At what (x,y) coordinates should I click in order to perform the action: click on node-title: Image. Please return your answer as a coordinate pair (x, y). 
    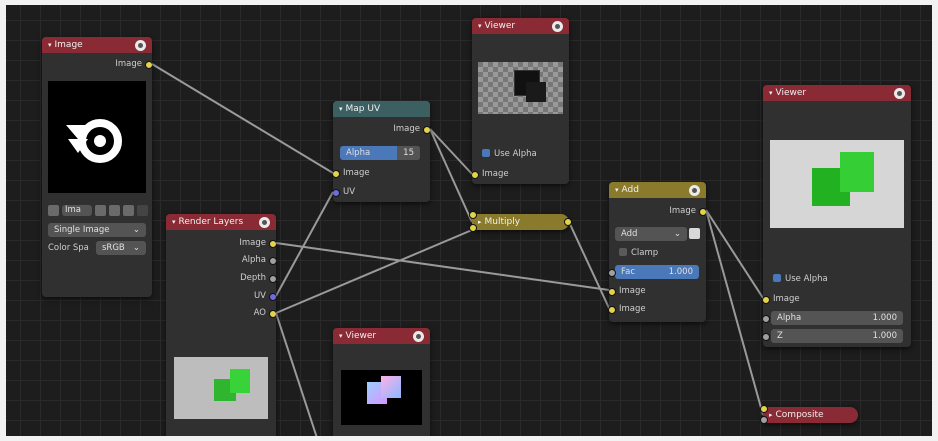
    Looking at the image, I should click on (68, 45).